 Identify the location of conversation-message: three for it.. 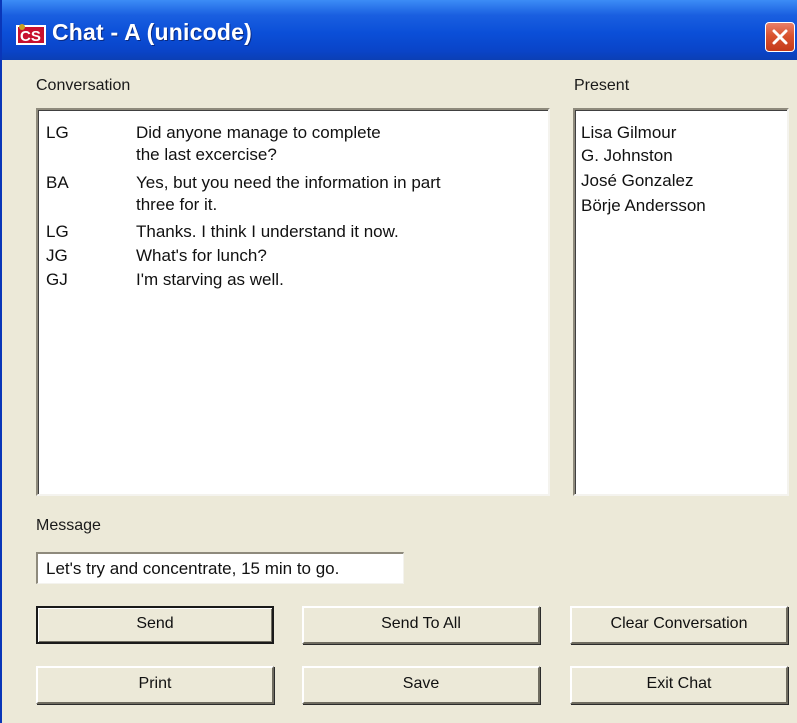
(177, 204).